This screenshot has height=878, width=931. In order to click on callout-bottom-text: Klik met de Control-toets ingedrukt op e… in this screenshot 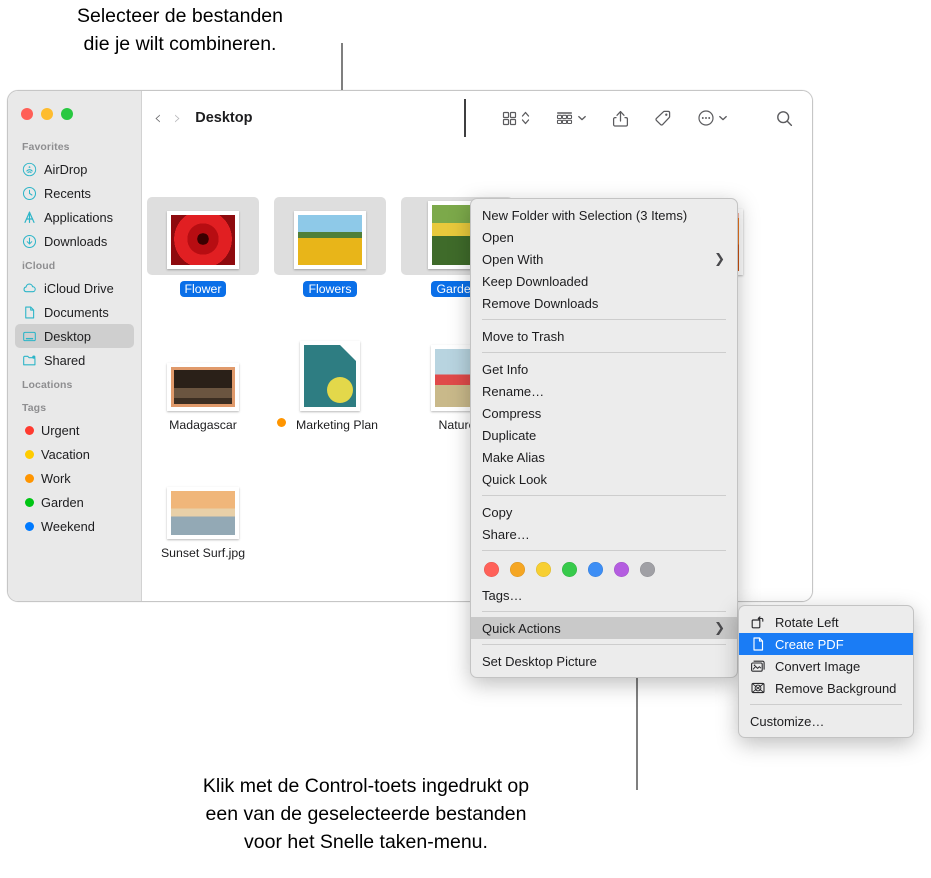, I will do `click(366, 814)`.